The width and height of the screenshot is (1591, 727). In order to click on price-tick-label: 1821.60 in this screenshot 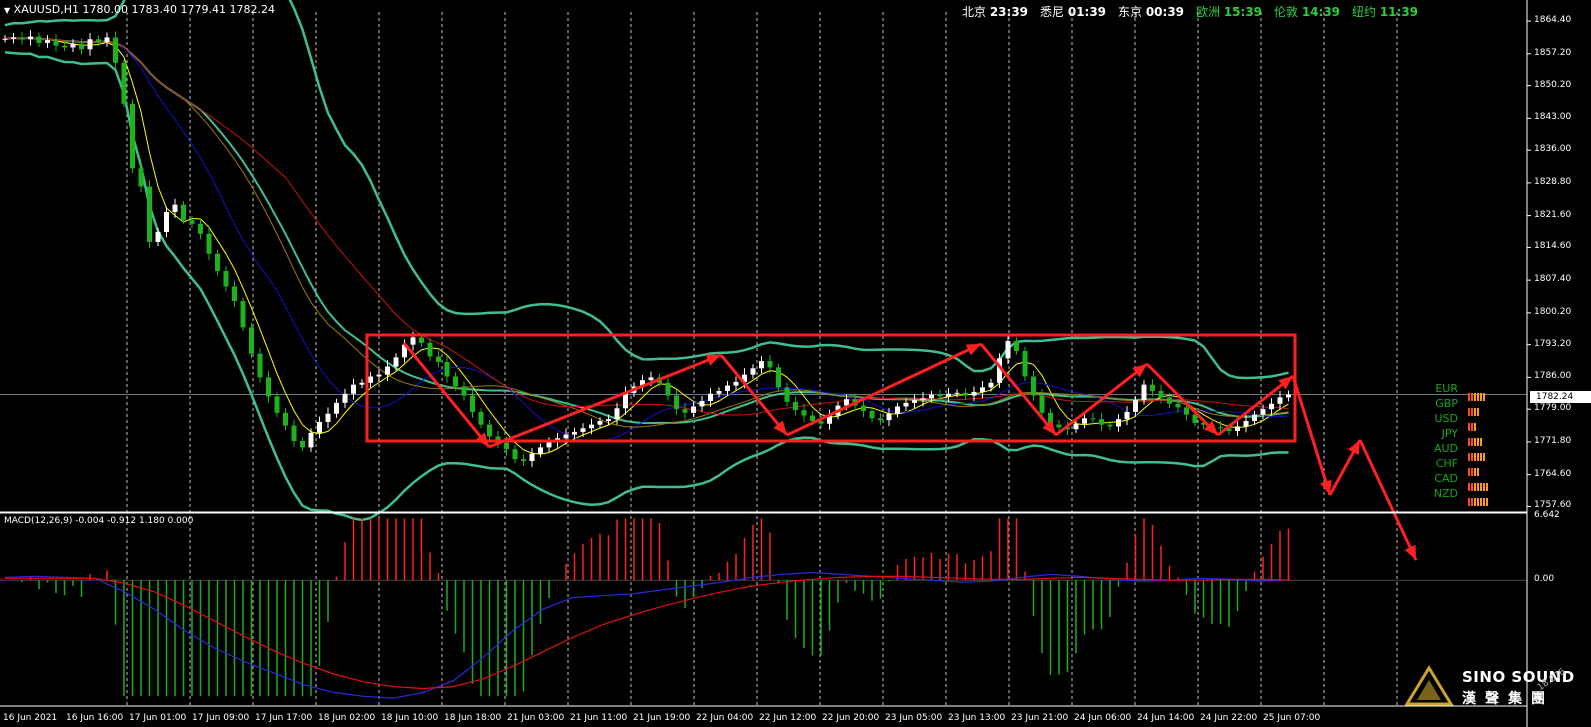, I will do `click(1553, 214)`.